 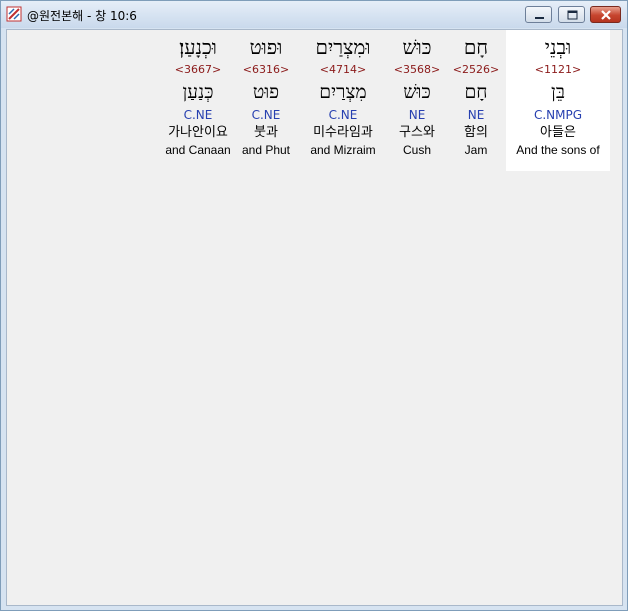 What do you see at coordinates (14, 14) in the screenshot?
I see `bible-app-icon` at bounding box center [14, 14].